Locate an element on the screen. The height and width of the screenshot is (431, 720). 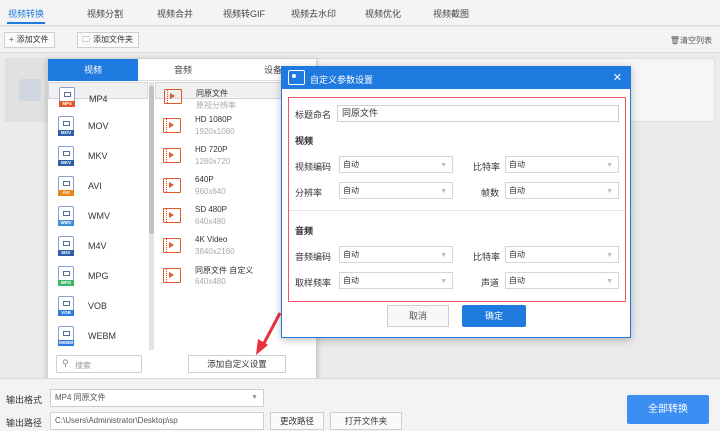
preset-resolution: 960x640 is located at coordinates (210, 191).